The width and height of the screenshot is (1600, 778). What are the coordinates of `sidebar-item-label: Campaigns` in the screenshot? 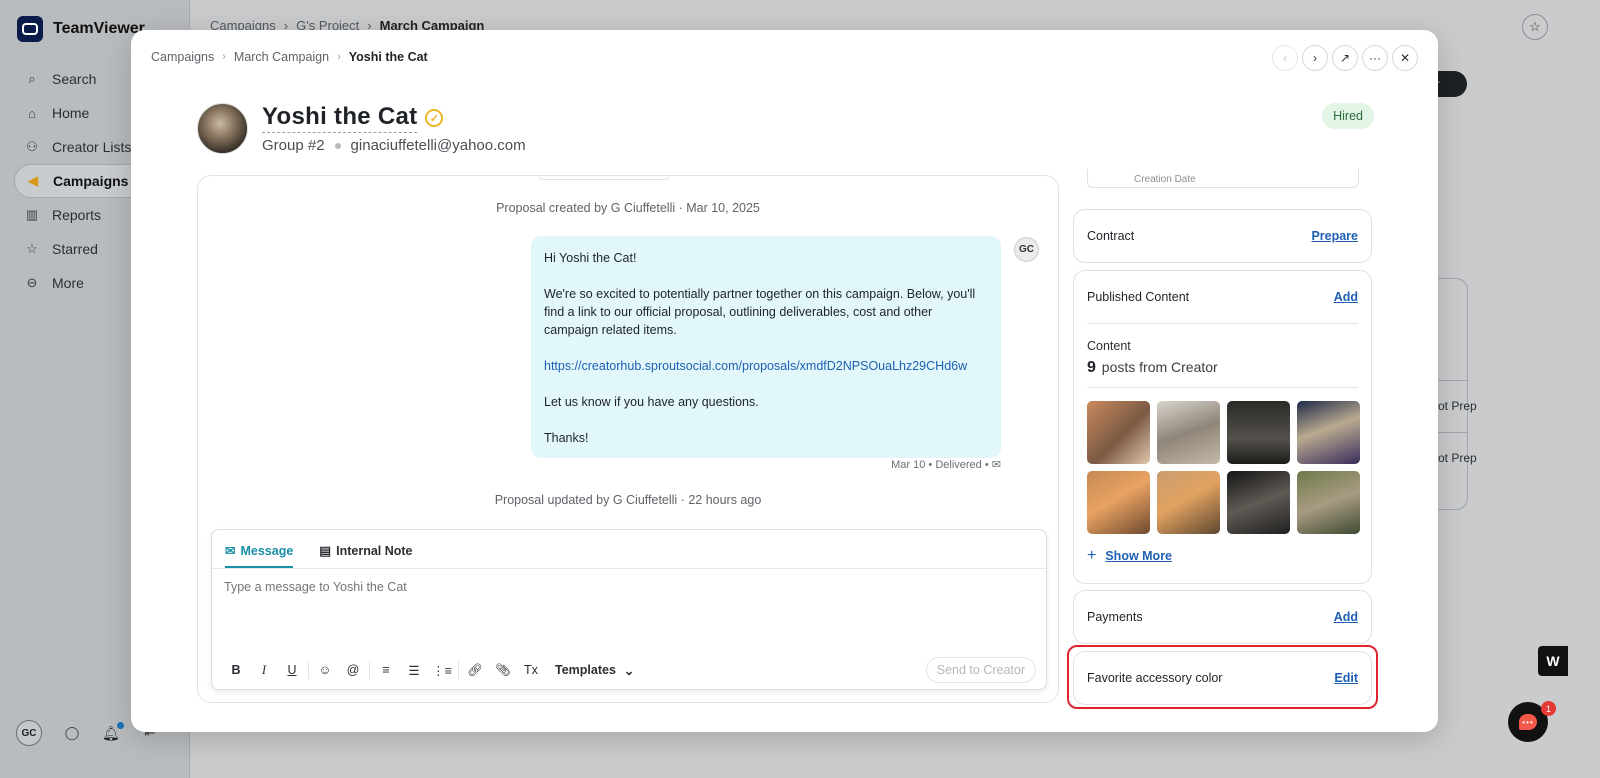 It's located at (91, 181).